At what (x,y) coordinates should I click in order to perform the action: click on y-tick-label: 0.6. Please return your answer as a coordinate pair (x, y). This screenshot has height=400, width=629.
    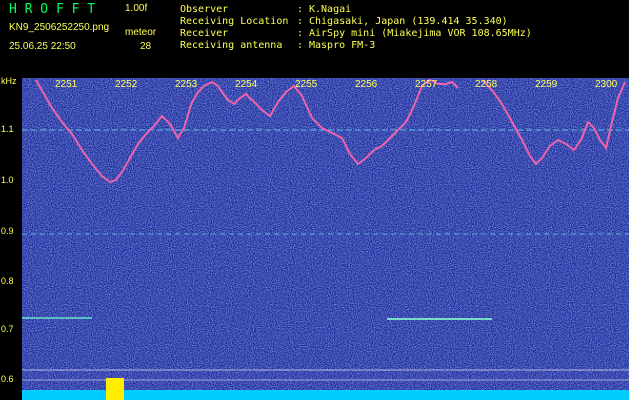
    Looking at the image, I should click on (7, 379).